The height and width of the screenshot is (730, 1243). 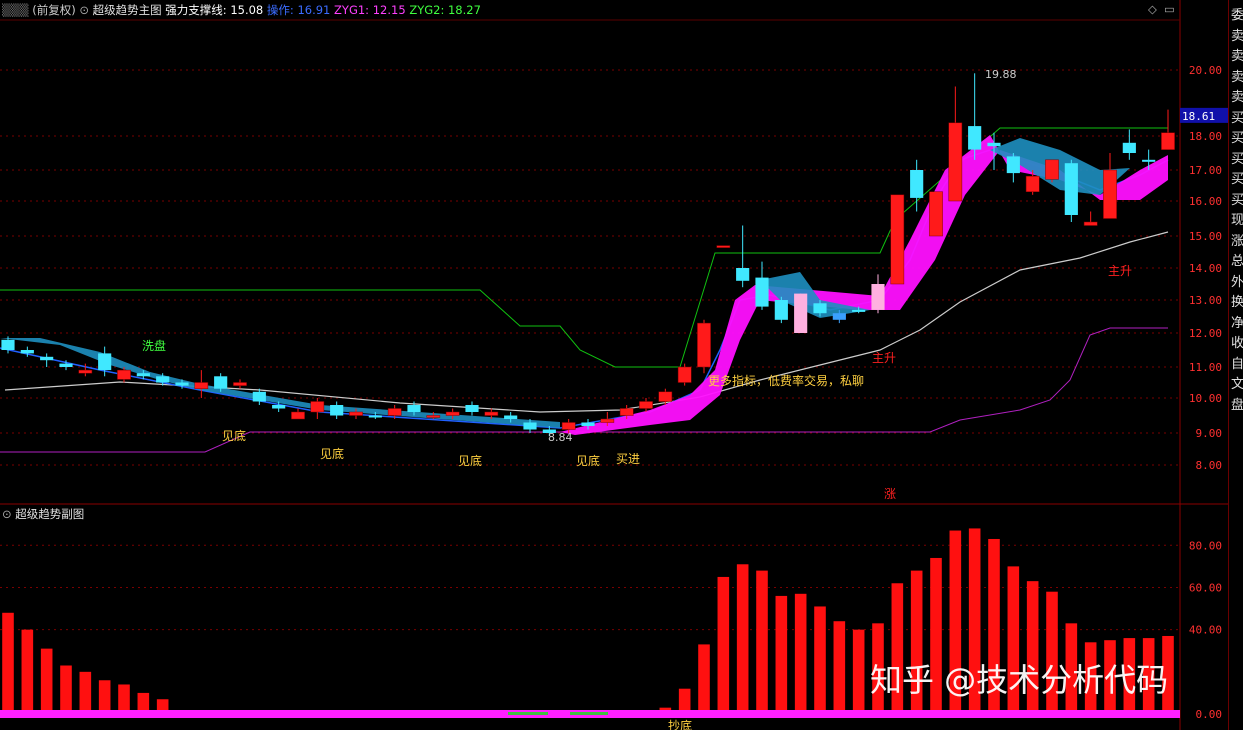 What do you see at coordinates (1237, 364) in the screenshot?
I see `sidebar-label: 自` at bounding box center [1237, 364].